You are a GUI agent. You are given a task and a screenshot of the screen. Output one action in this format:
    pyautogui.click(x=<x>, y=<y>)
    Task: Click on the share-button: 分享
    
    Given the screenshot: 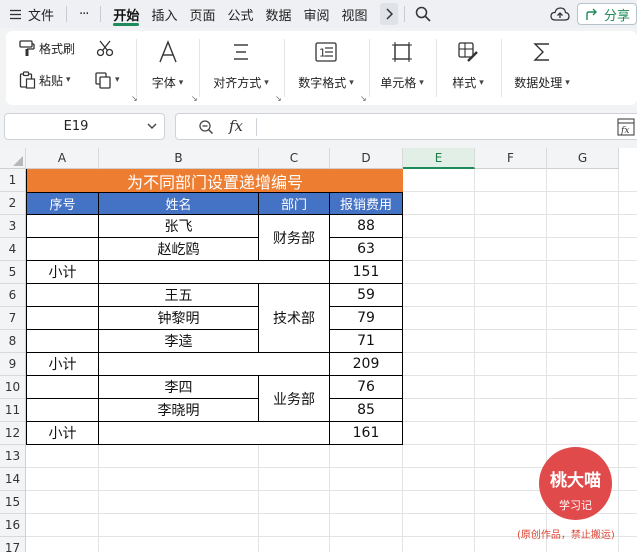 What is the action you would take?
    pyautogui.click(x=606, y=14)
    